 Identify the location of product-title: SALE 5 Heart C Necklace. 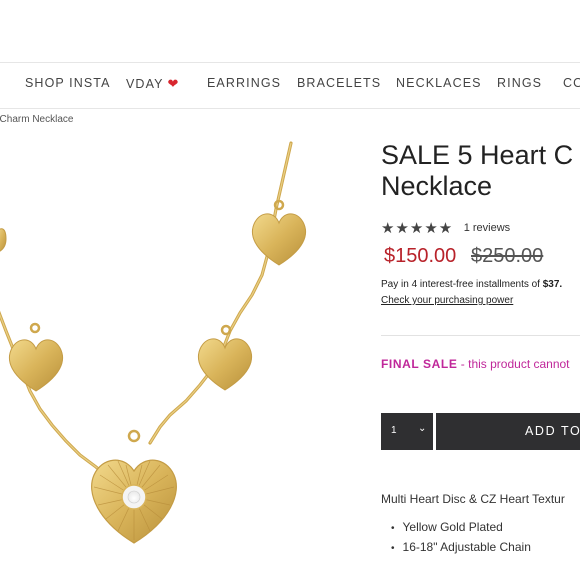
(477, 171).